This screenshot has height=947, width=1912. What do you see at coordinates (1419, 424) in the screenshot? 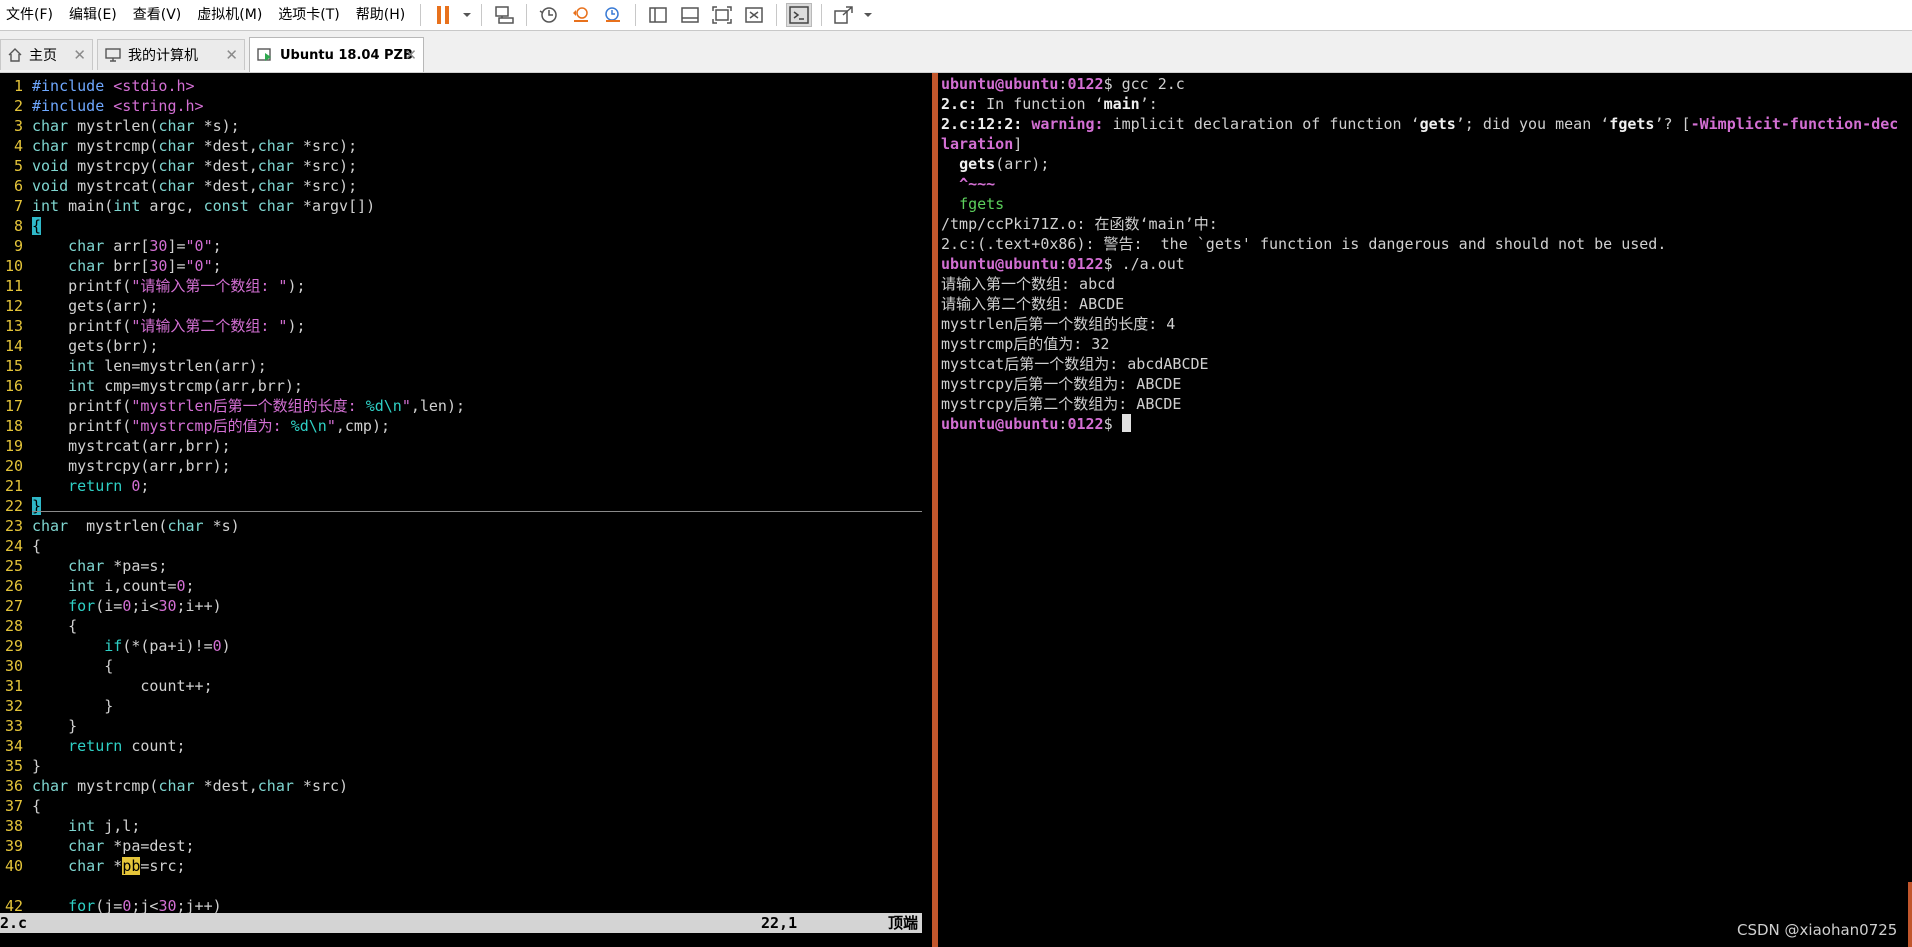
I see `terminal-line: ubuntu@ubuntu:0122$` at bounding box center [1419, 424].